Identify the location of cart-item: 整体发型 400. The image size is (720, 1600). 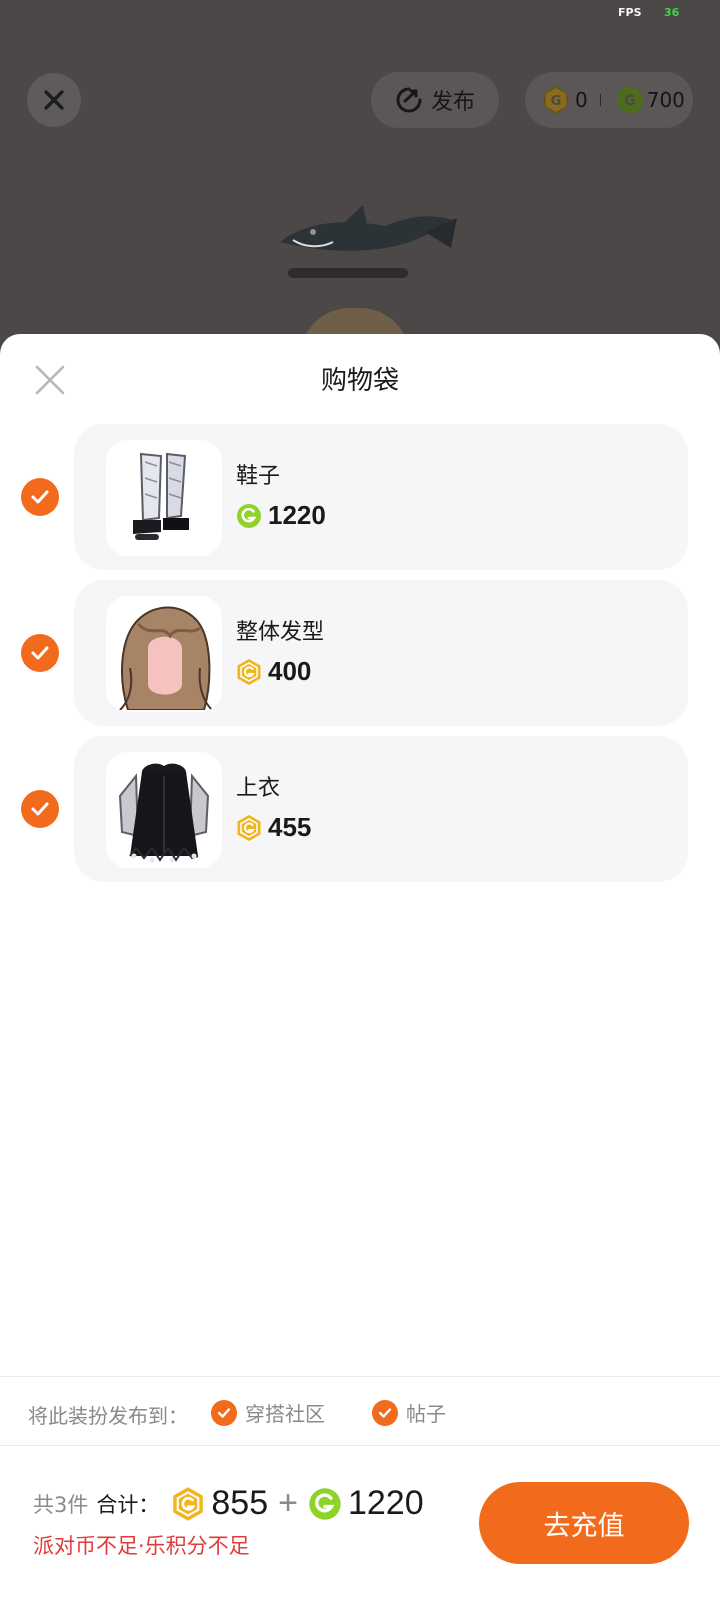
(360, 653).